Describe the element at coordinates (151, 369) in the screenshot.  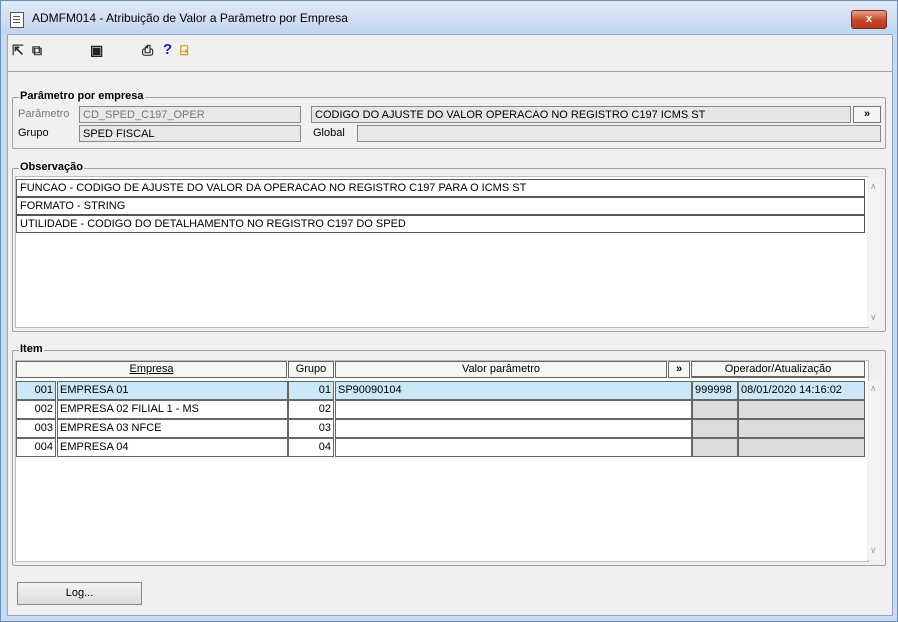
I see `header-empresa: Empresa` at that location.